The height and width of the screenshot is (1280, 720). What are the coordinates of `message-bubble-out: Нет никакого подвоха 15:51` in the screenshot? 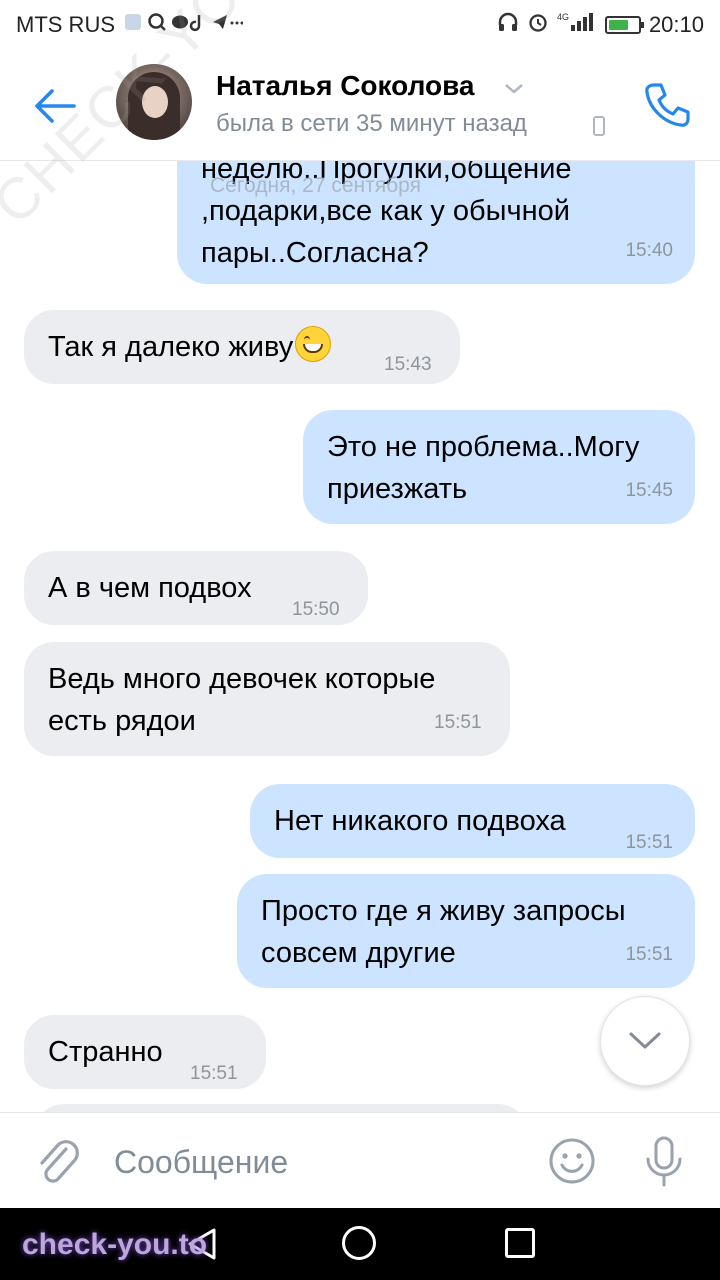 It's located at (472, 821).